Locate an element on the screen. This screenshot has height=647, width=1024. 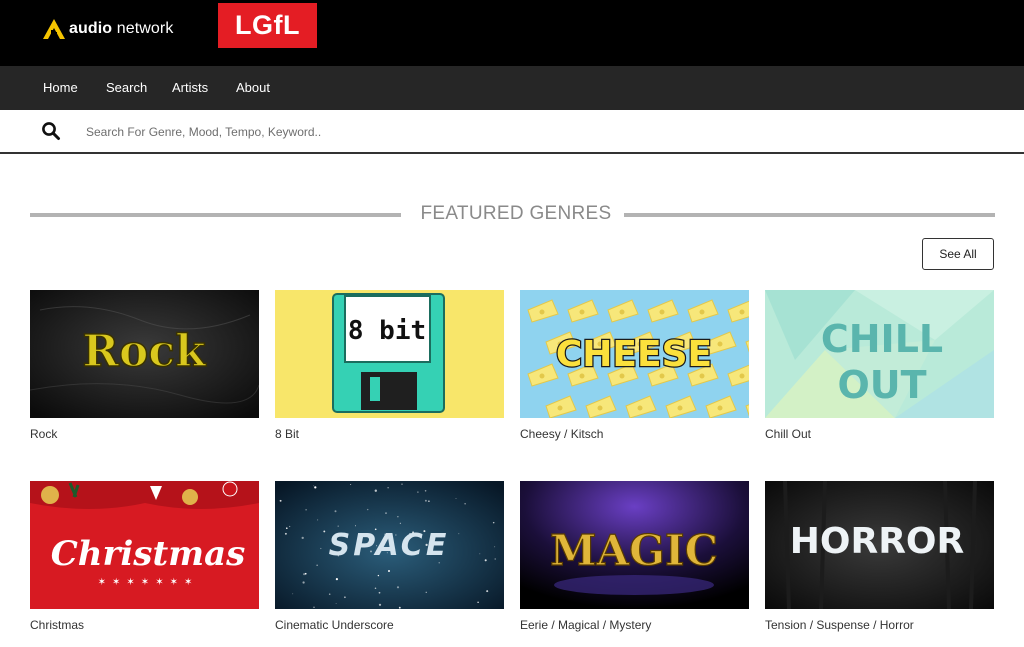
genre-card-chill-out: CHILL OUT Chill Out is located at coordinates (879, 365).